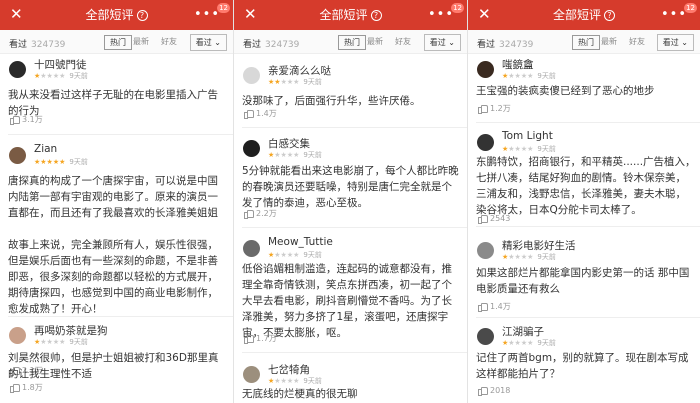 This screenshot has height=403, width=700. I want to click on like-button: 2.2万, so click(260, 213).